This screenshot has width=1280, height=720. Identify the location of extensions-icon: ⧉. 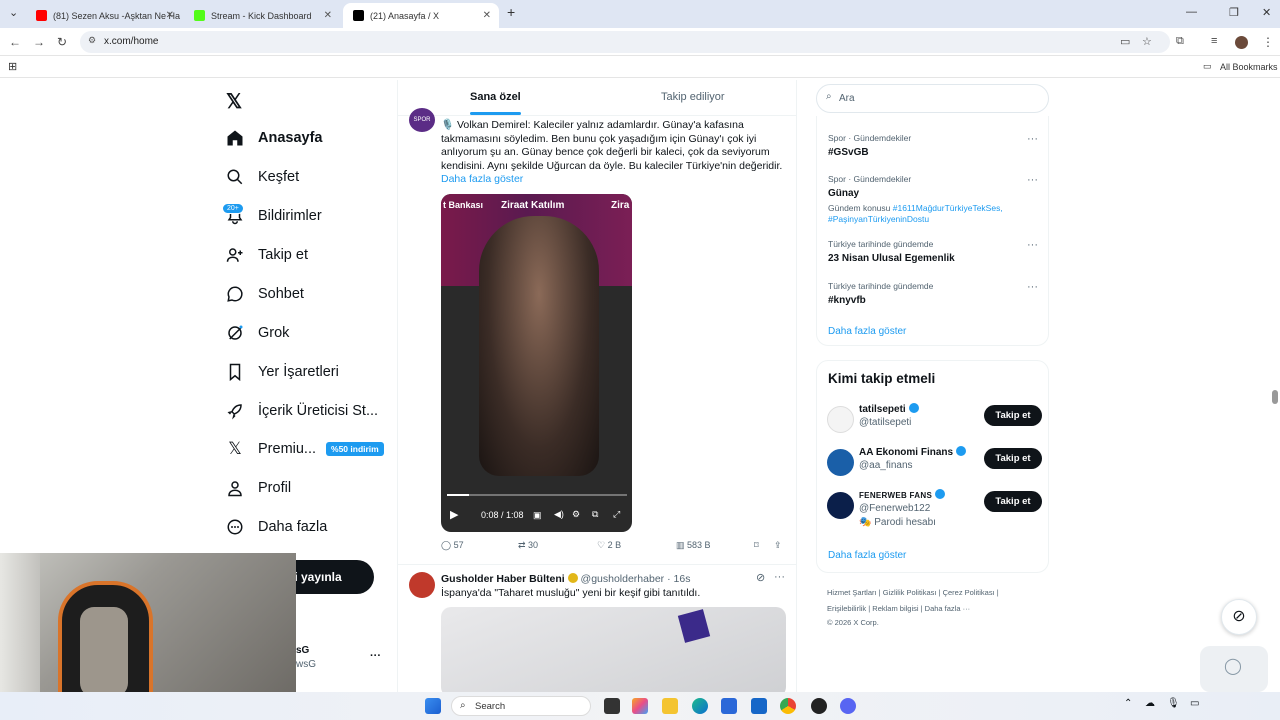
(1180, 41).